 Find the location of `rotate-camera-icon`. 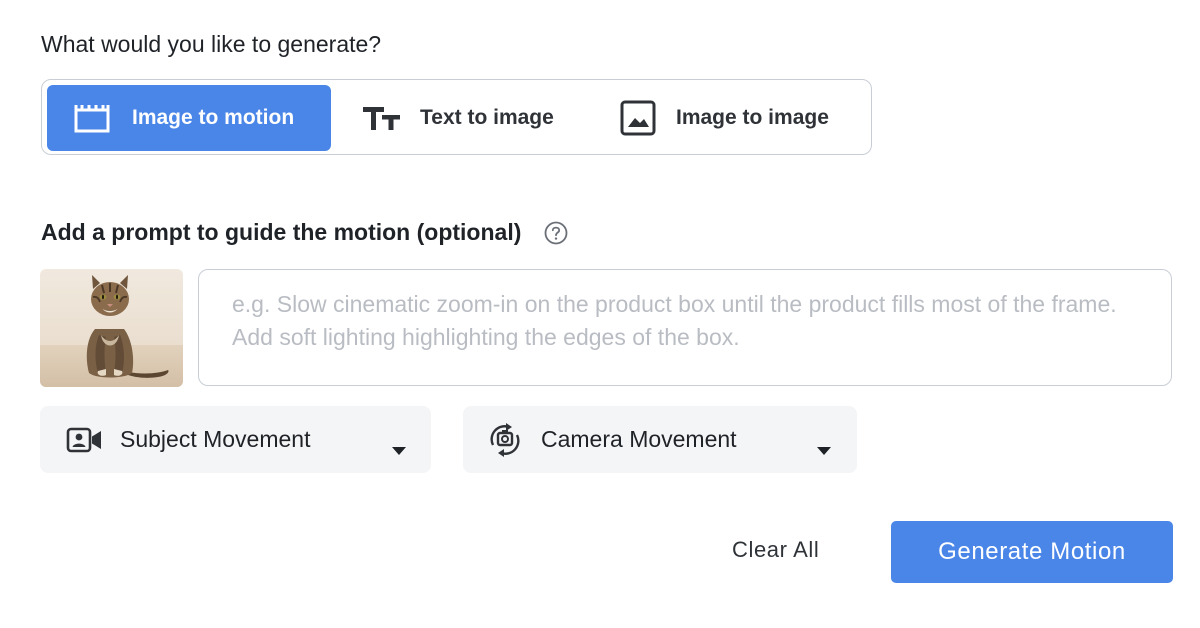

rotate-camera-icon is located at coordinates (505, 440).